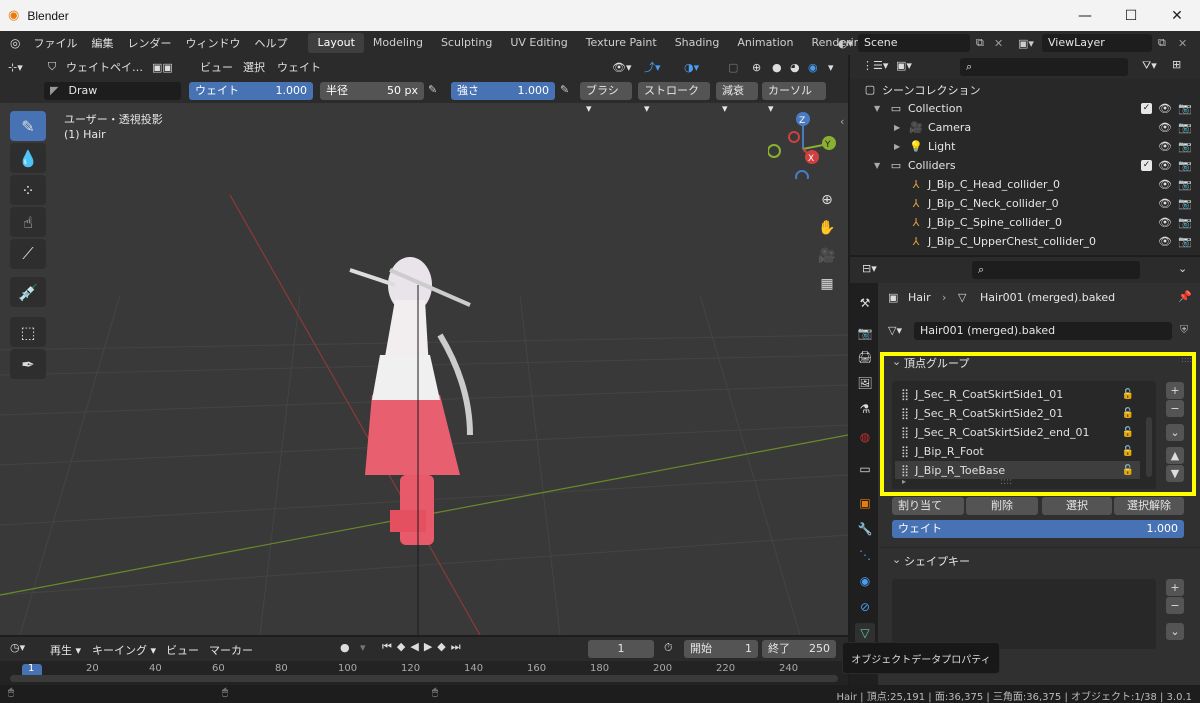  What do you see at coordinates (1177, 15) in the screenshot?
I see `close-window-button: ✕` at bounding box center [1177, 15].